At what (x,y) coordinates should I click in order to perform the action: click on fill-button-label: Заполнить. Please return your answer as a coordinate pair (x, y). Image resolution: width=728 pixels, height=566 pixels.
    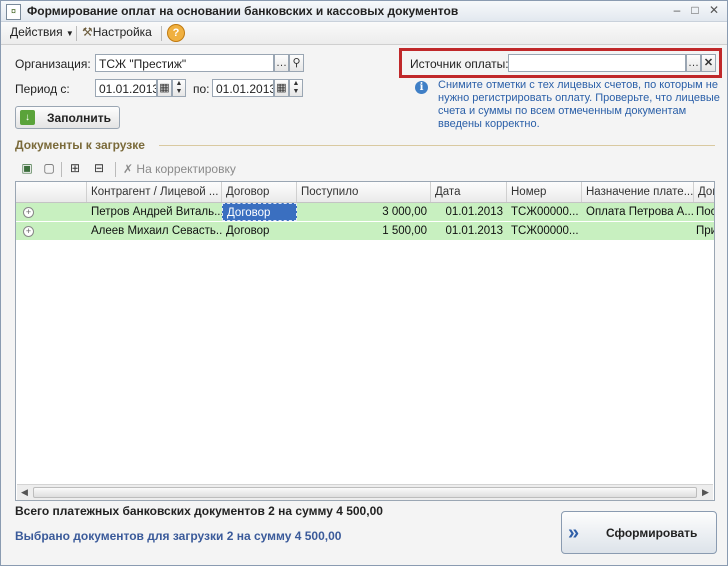
    Looking at the image, I should click on (79, 118).